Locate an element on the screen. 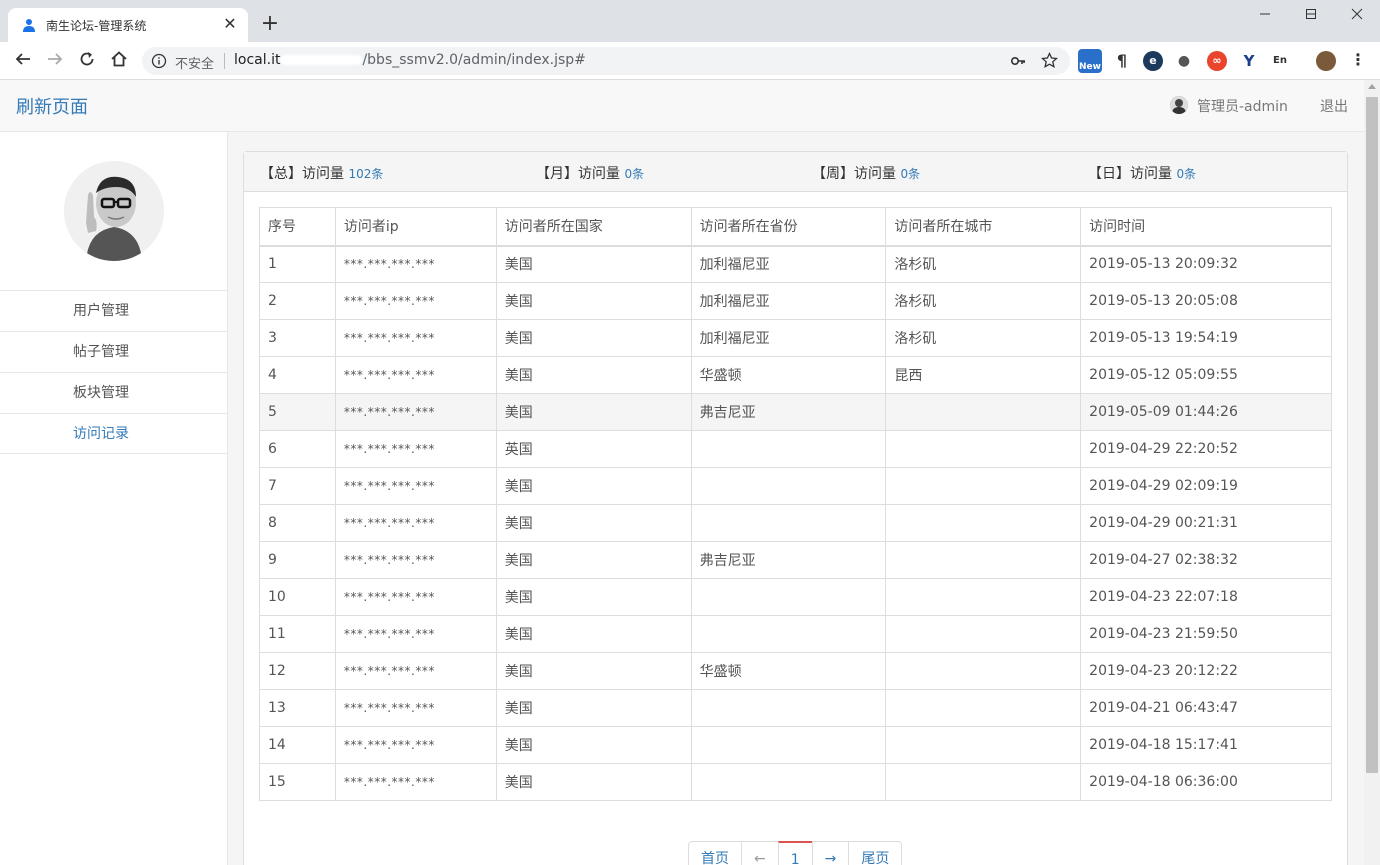 This screenshot has width=1380, height=865. sidebar-item-users: 用户管理 is located at coordinates (113, 310).